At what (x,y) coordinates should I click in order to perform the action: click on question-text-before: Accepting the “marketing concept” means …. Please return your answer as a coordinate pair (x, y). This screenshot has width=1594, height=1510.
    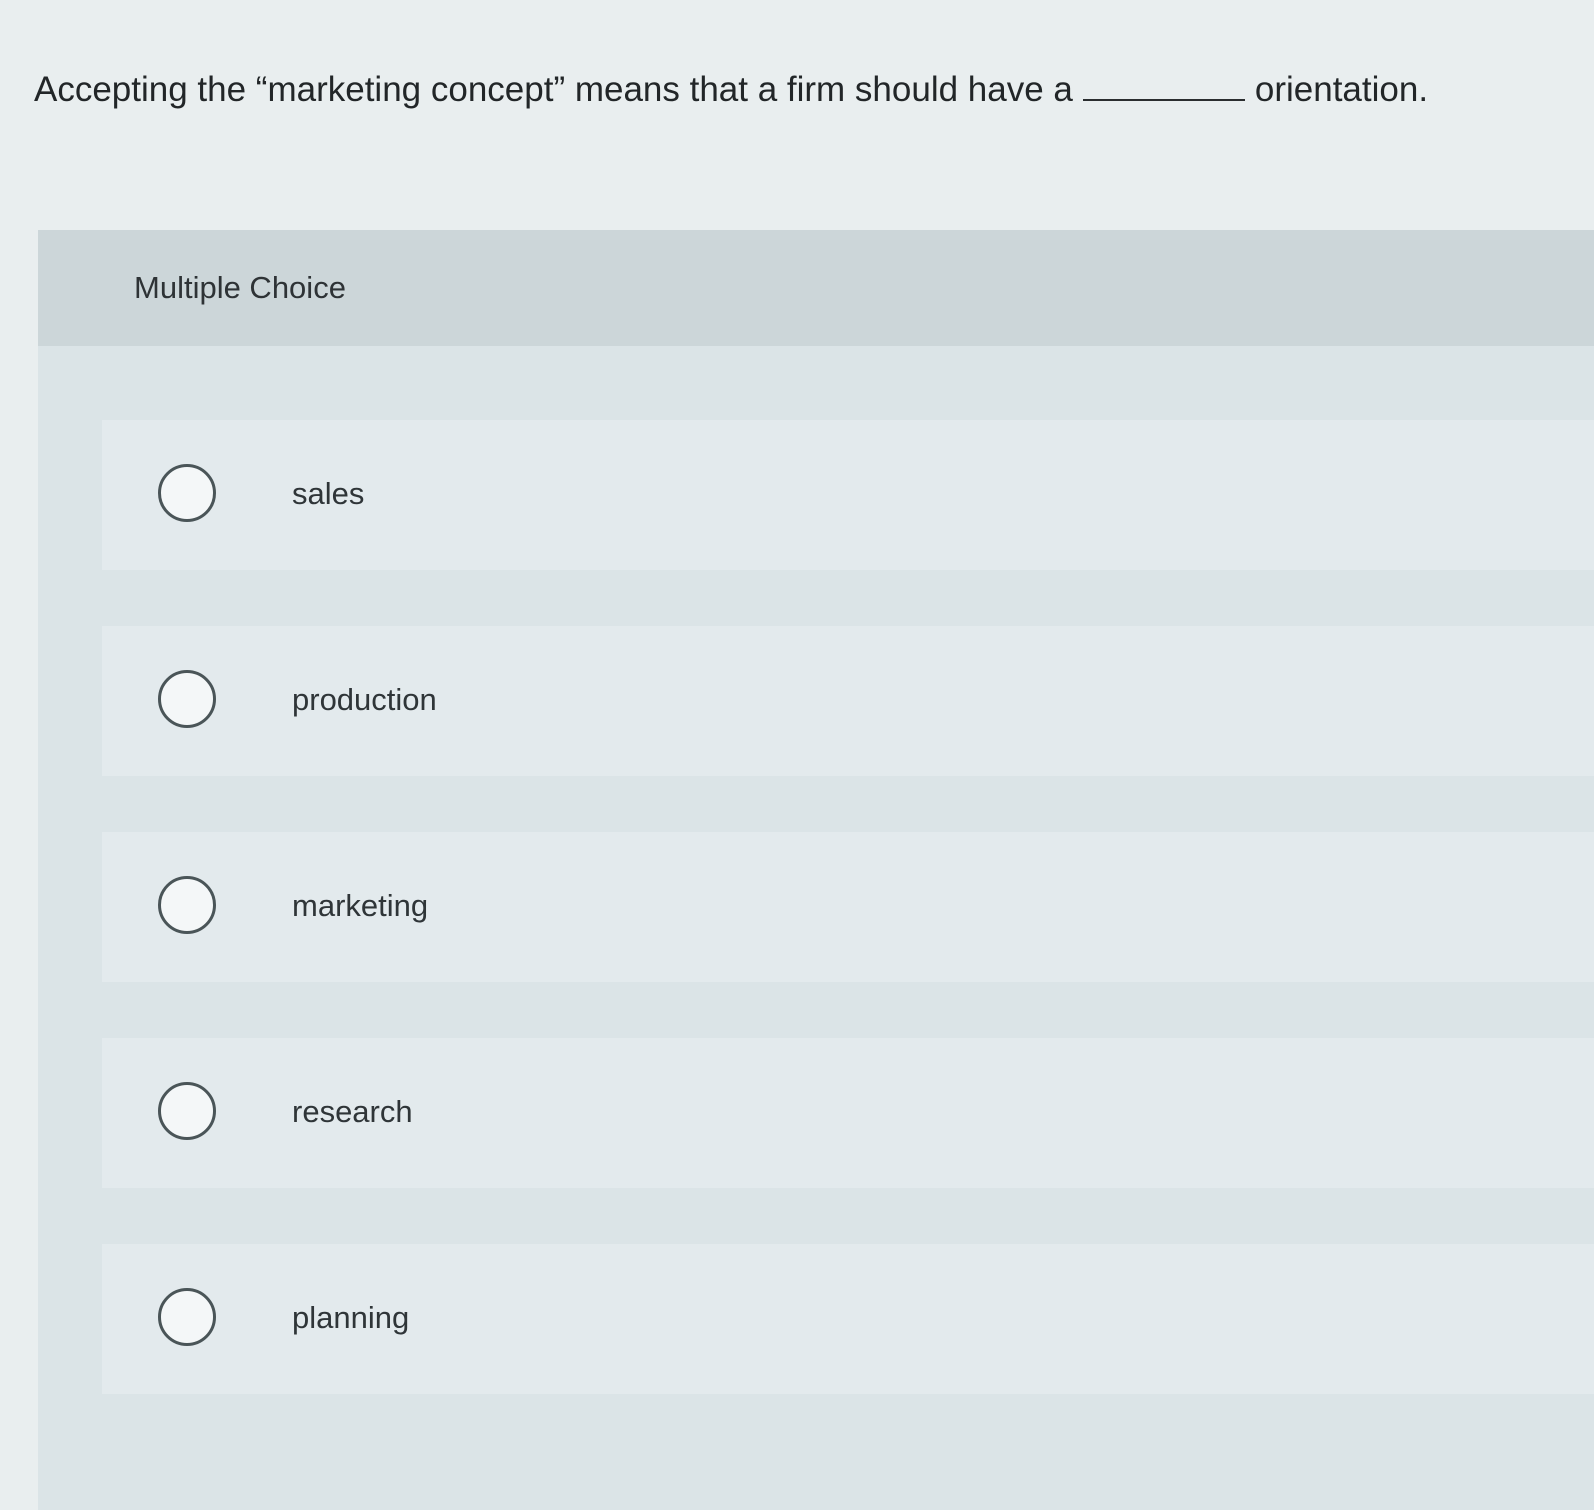
    Looking at the image, I should click on (553, 89).